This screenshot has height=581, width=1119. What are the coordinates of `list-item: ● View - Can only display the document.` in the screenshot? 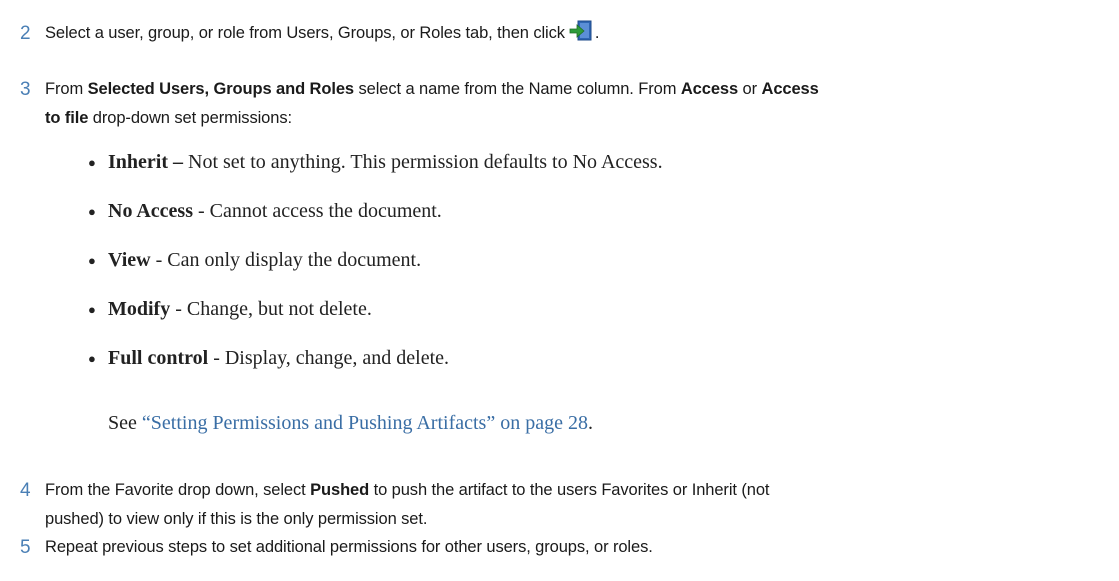 It's located at (588, 270).